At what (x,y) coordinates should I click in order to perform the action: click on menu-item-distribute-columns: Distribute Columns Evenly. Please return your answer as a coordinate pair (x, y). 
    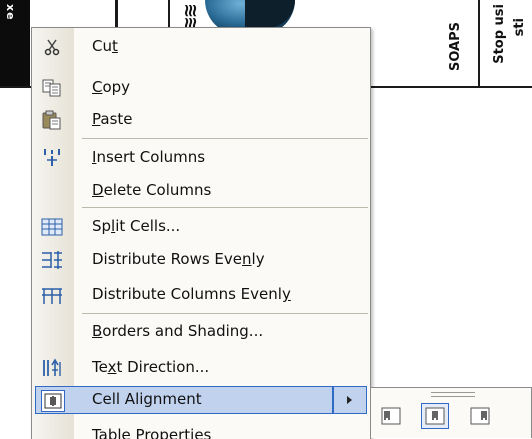
    Looking at the image, I should click on (201, 295).